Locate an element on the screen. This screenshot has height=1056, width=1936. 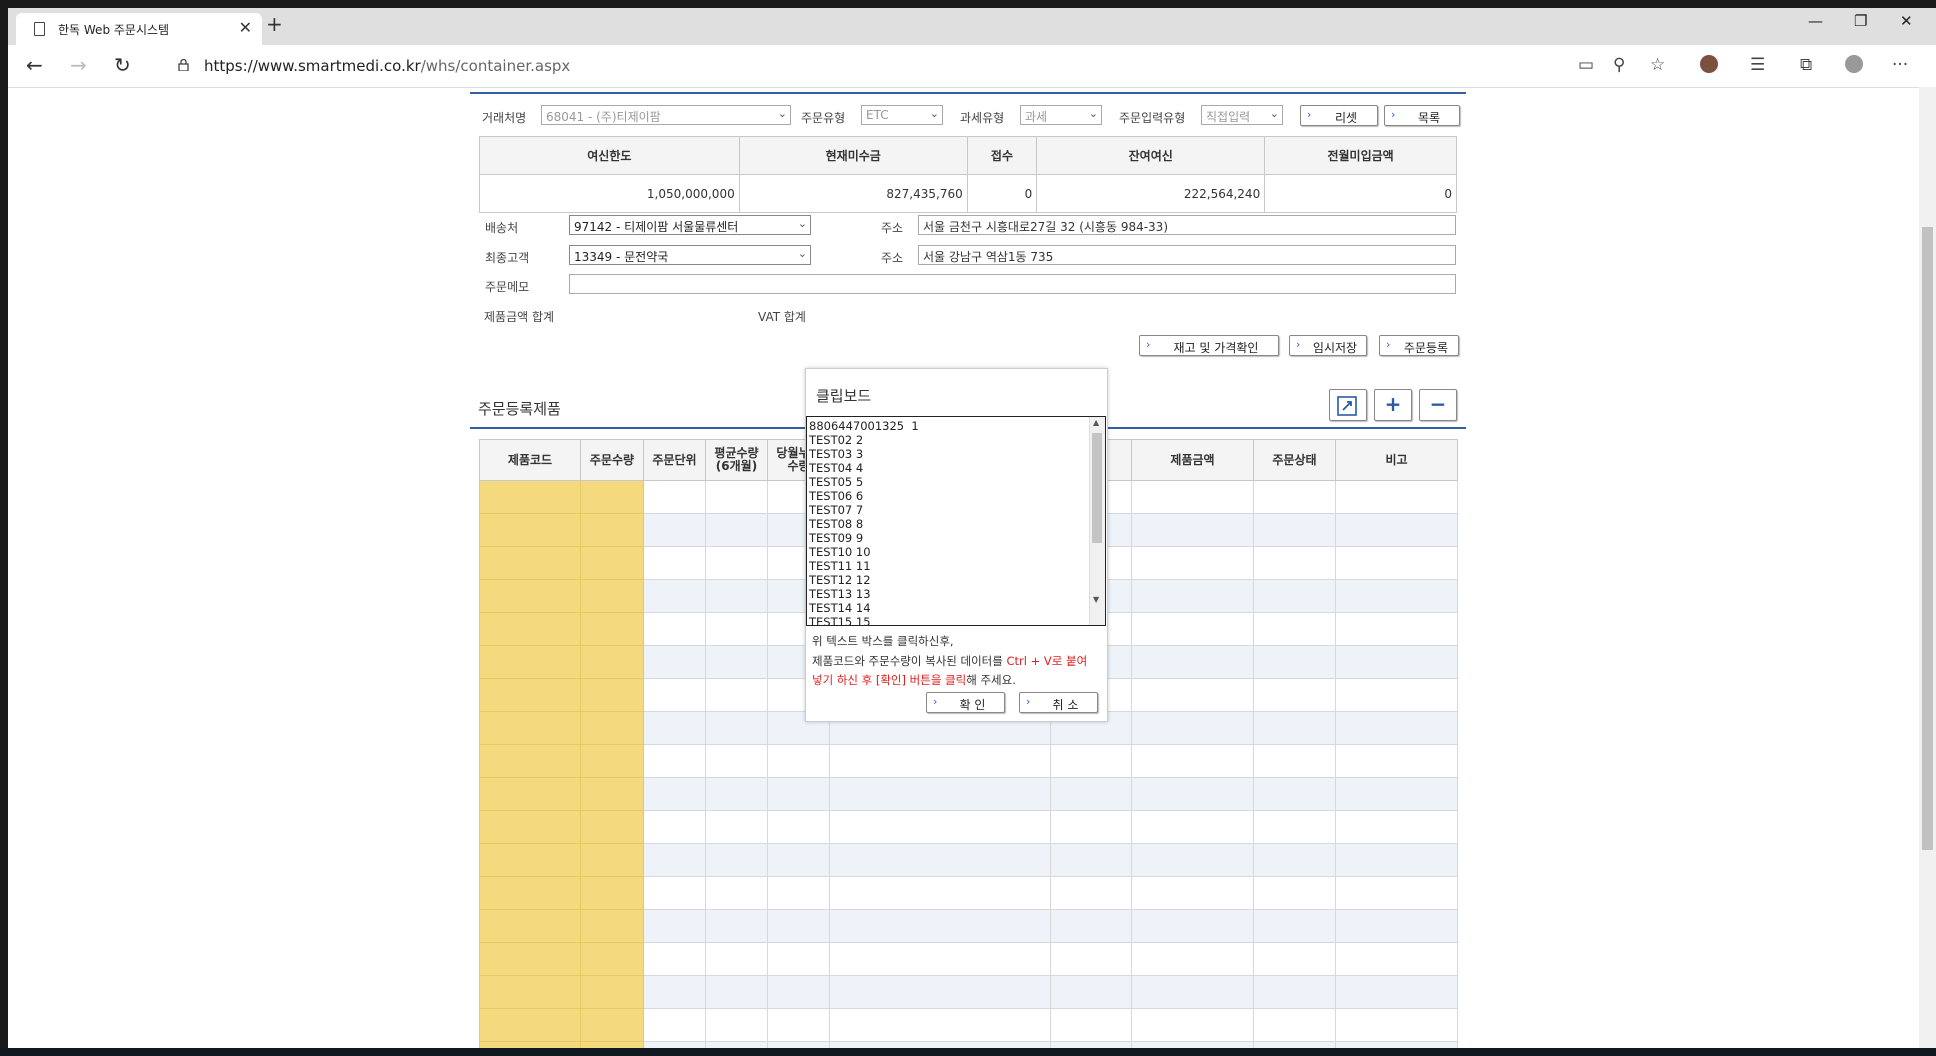
browser-tab: 한독 Web 주문시스템 ✕ is located at coordinates (139, 29).